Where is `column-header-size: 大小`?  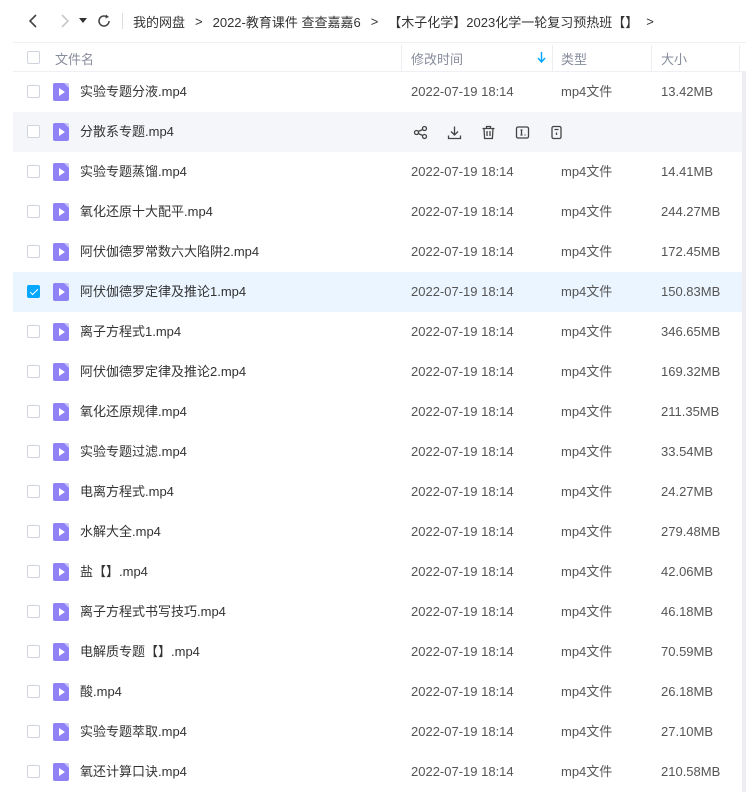 column-header-size: 大小 is located at coordinates (674, 58).